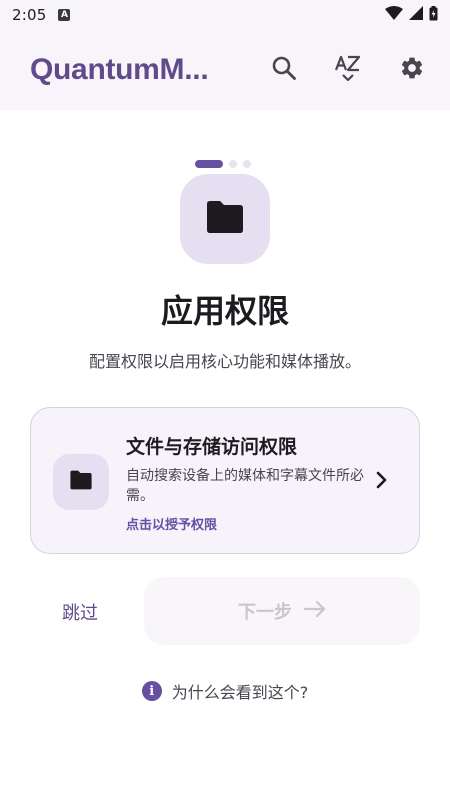  I want to click on info-icon: i, so click(151, 691).